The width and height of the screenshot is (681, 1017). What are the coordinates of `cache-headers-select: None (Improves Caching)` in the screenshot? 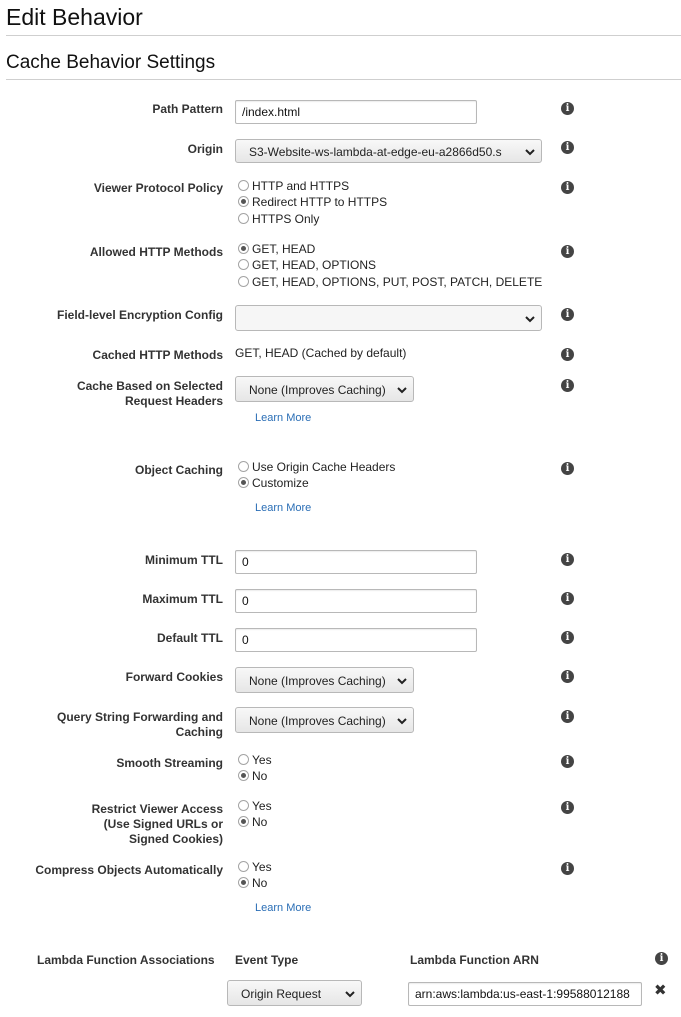 It's located at (324, 389).